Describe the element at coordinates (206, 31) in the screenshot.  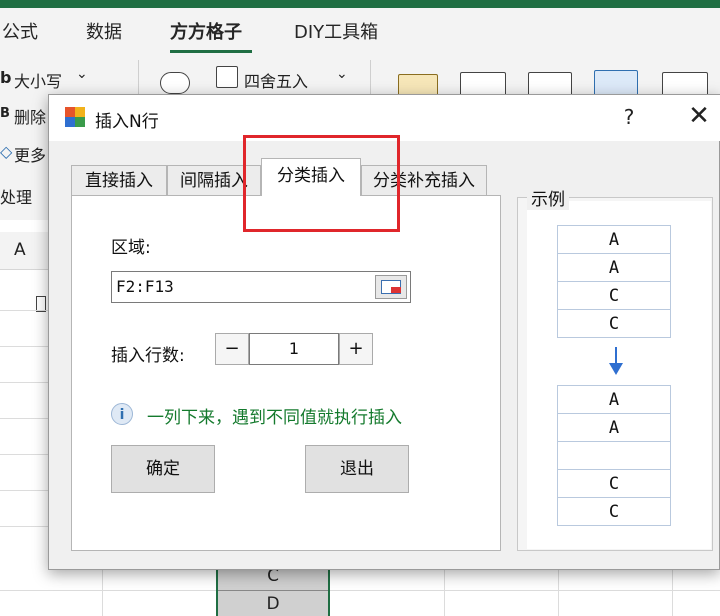
I see `ribbon-tab-fangfang: 方方格子` at that location.